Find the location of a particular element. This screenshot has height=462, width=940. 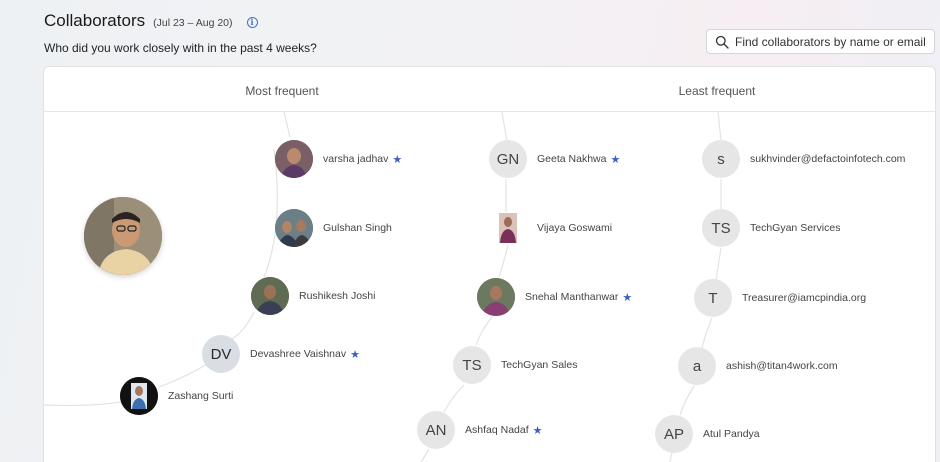

collaborator-ashish: a ashish@titan4work.com is located at coordinates (758, 366).